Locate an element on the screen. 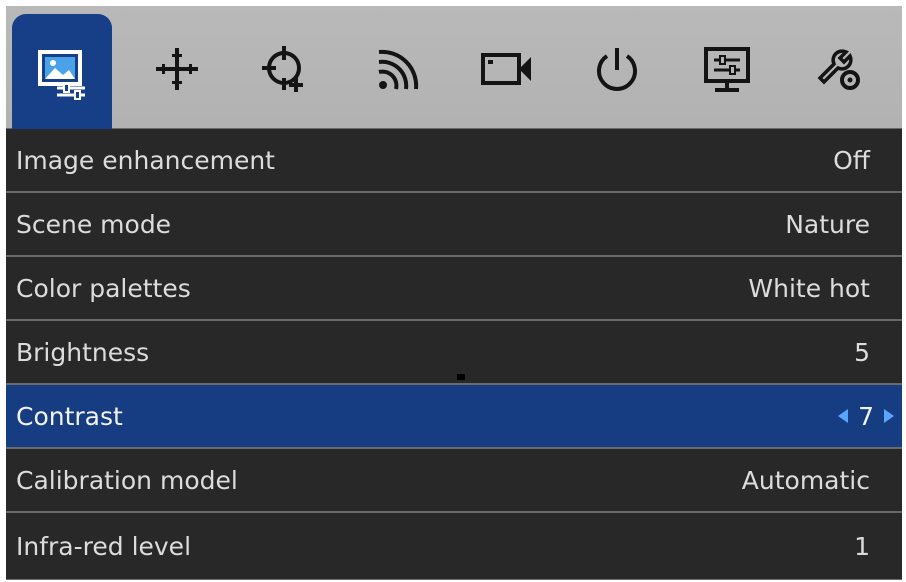 Image resolution: width=906 pixels, height=582 pixels. menu-row-brightness: Brightness 5 is located at coordinates (454, 352).